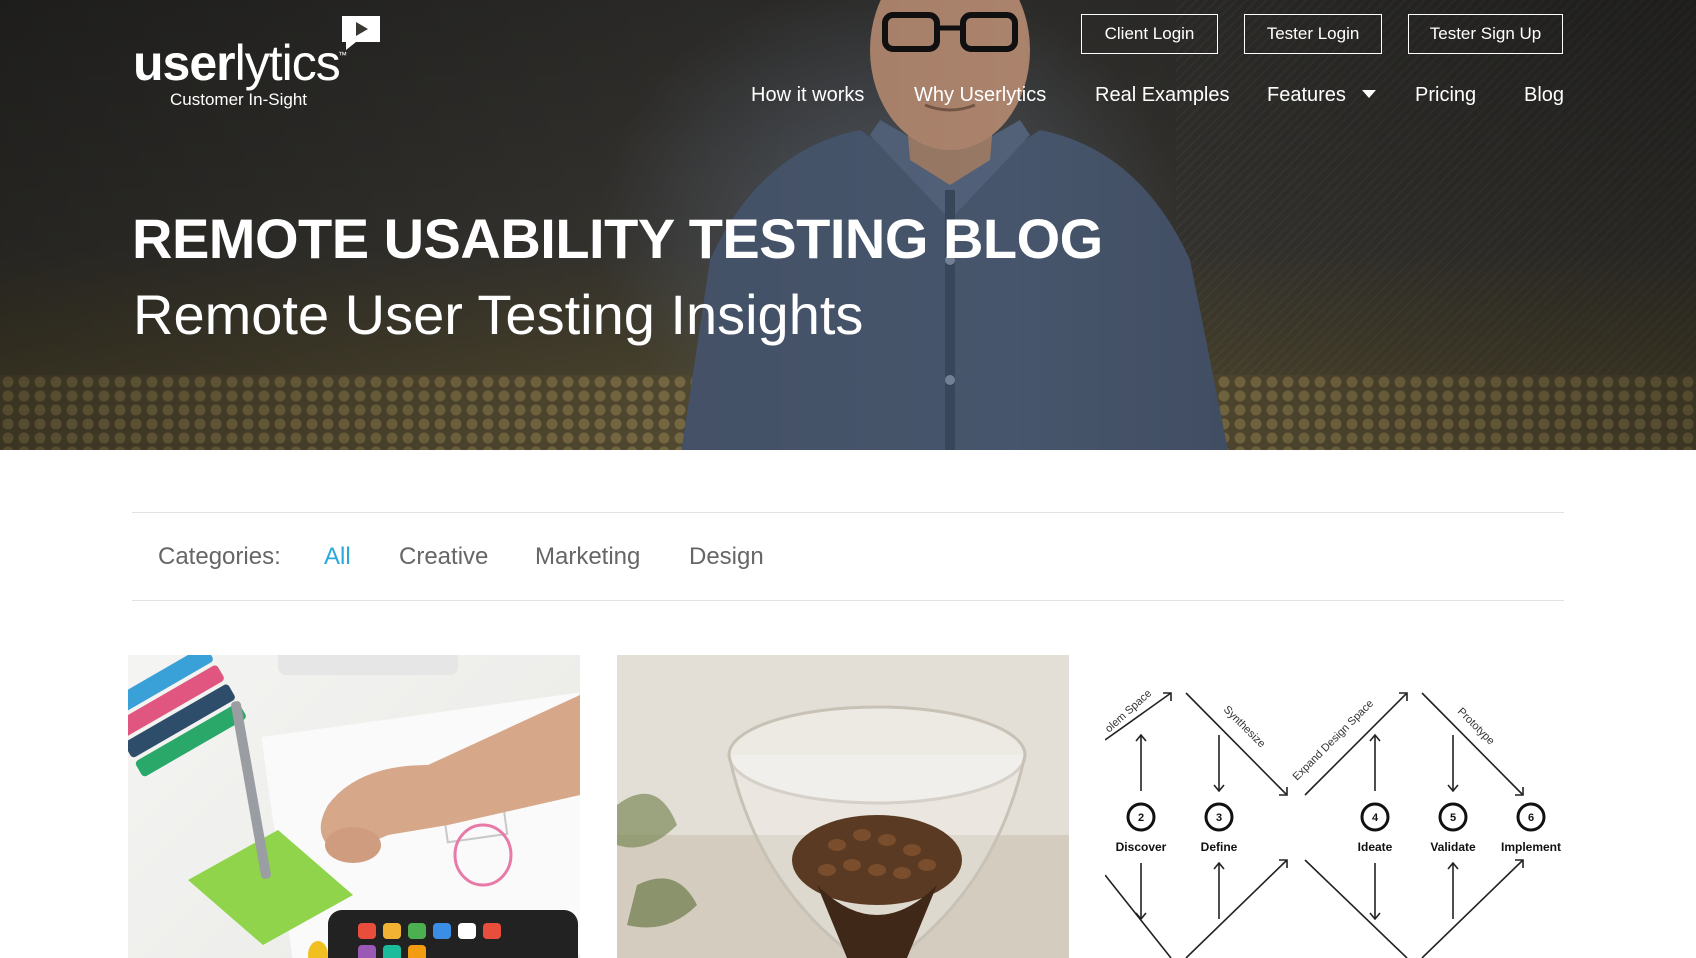 The height and width of the screenshot is (958, 1696). What do you see at coordinates (342, 55) in the screenshot?
I see `logo-trademark: ™` at bounding box center [342, 55].